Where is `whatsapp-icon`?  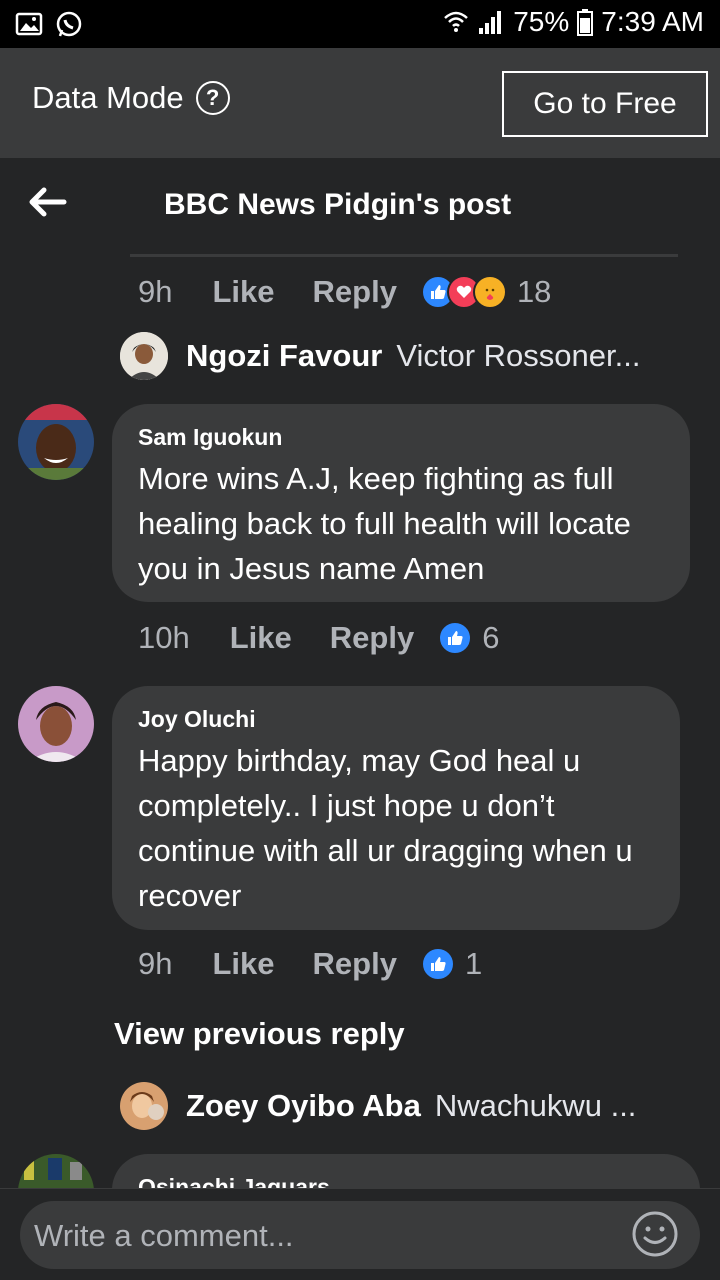
whatsapp-icon is located at coordinates (69, 24).